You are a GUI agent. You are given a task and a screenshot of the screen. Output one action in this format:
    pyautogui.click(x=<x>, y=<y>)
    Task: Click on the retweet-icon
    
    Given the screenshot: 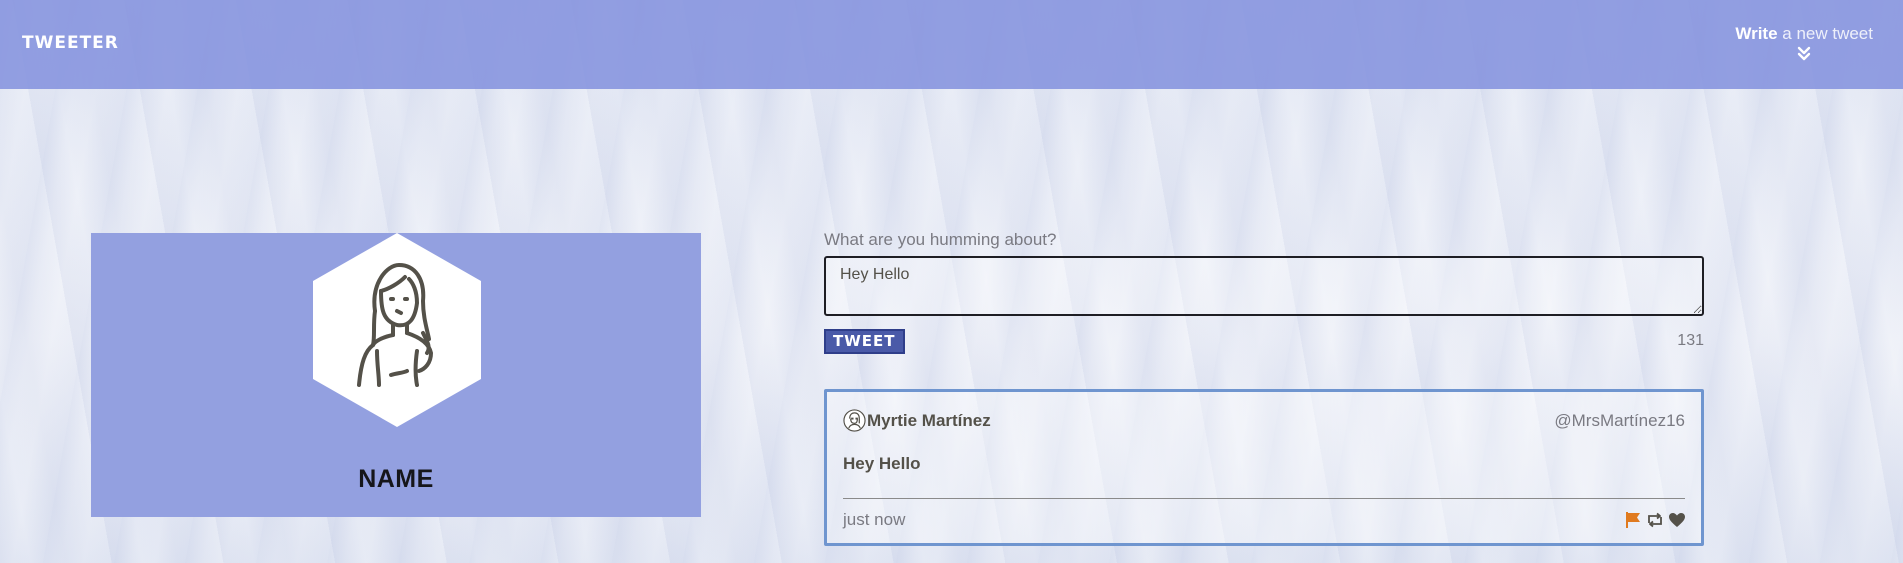 What is the action you would take?
    pyautogui.click(x=1655, y=520)
    